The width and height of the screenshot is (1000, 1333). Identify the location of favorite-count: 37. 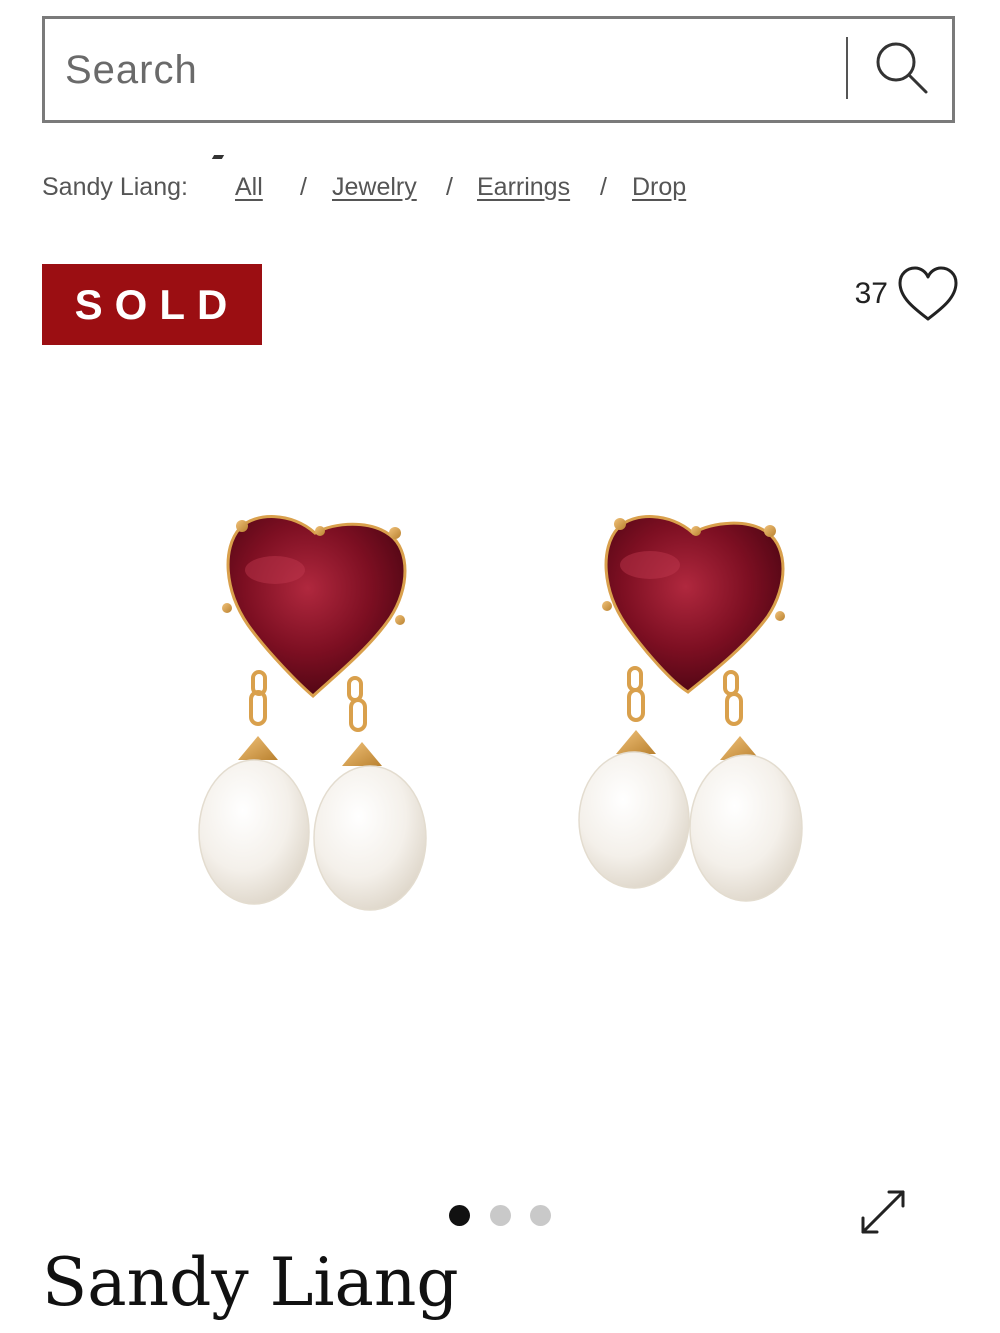
(871, 293).